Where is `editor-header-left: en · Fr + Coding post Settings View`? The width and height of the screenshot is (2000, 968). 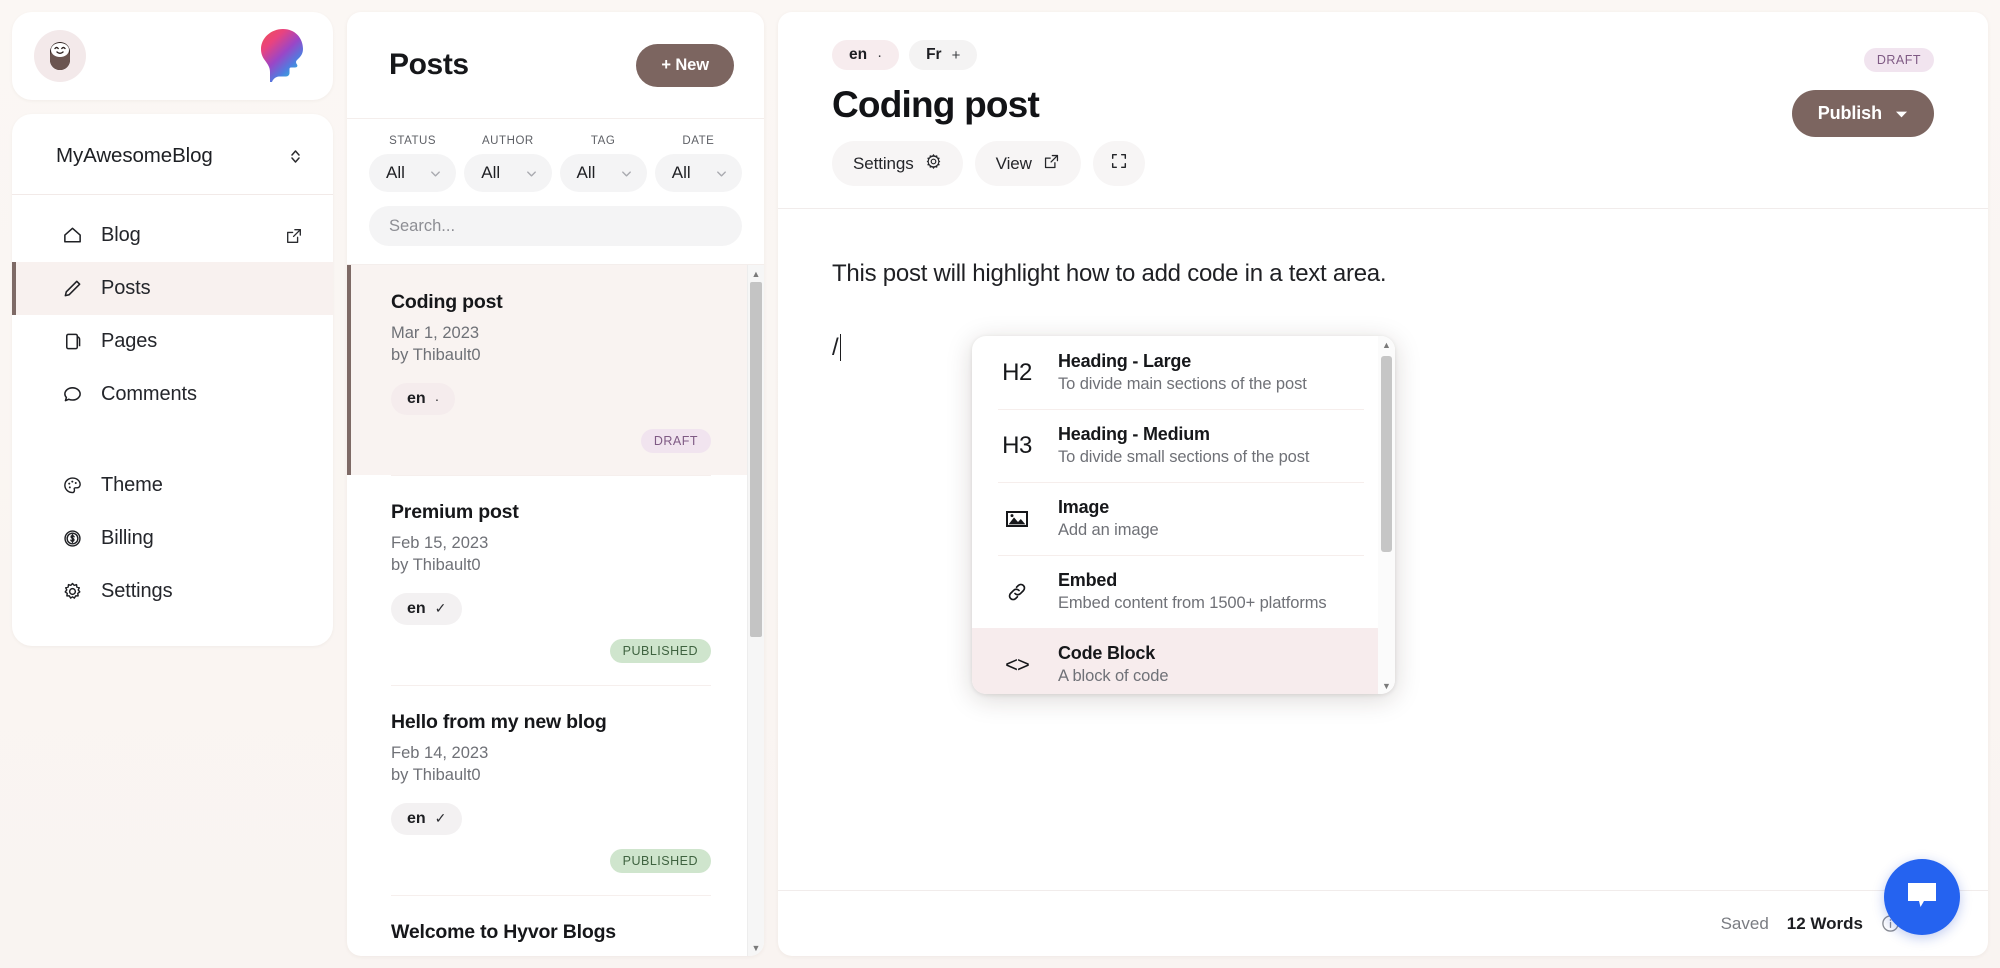 editor-header-left: en · Fr + Coding post Settings View is located at coordinates (988, 113).